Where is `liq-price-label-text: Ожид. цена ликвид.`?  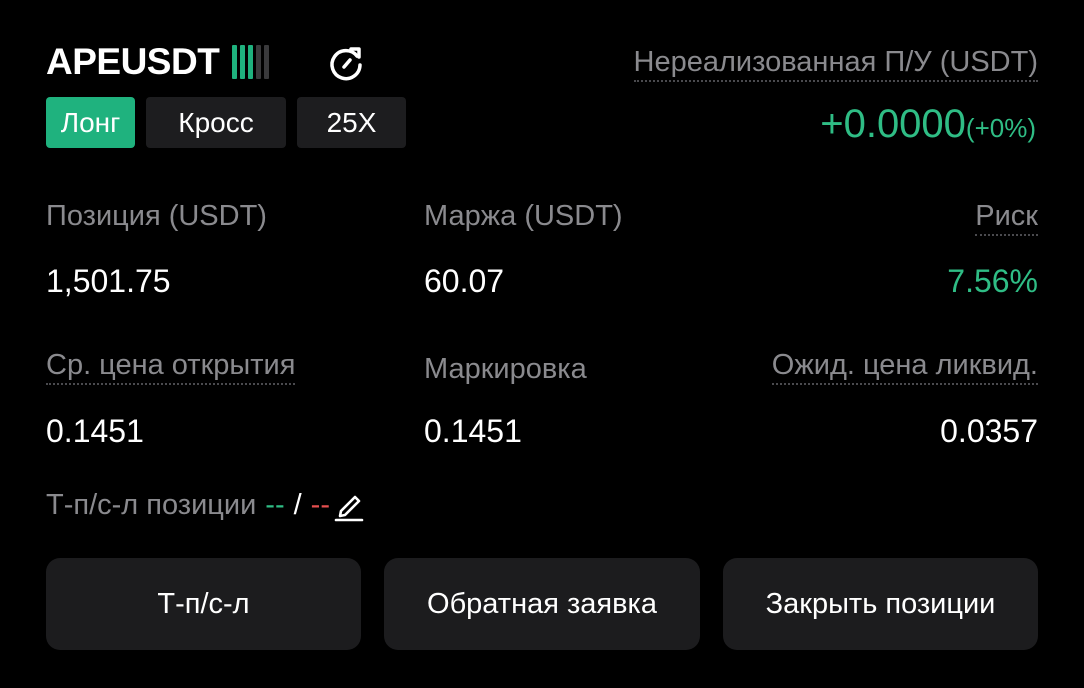 liq-price-label-text: Ожид. цена ликвид. is located at coordinates (904, 367).